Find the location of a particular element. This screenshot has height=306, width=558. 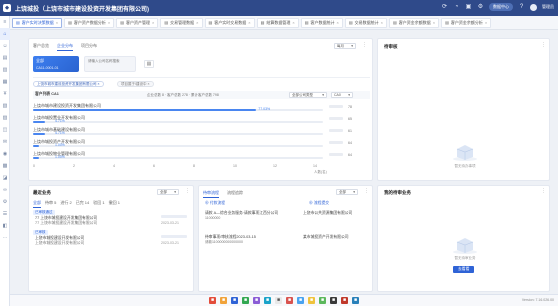

tab-8: ▤ 客户资金余额数据 × is located at coordinates (414, 22).